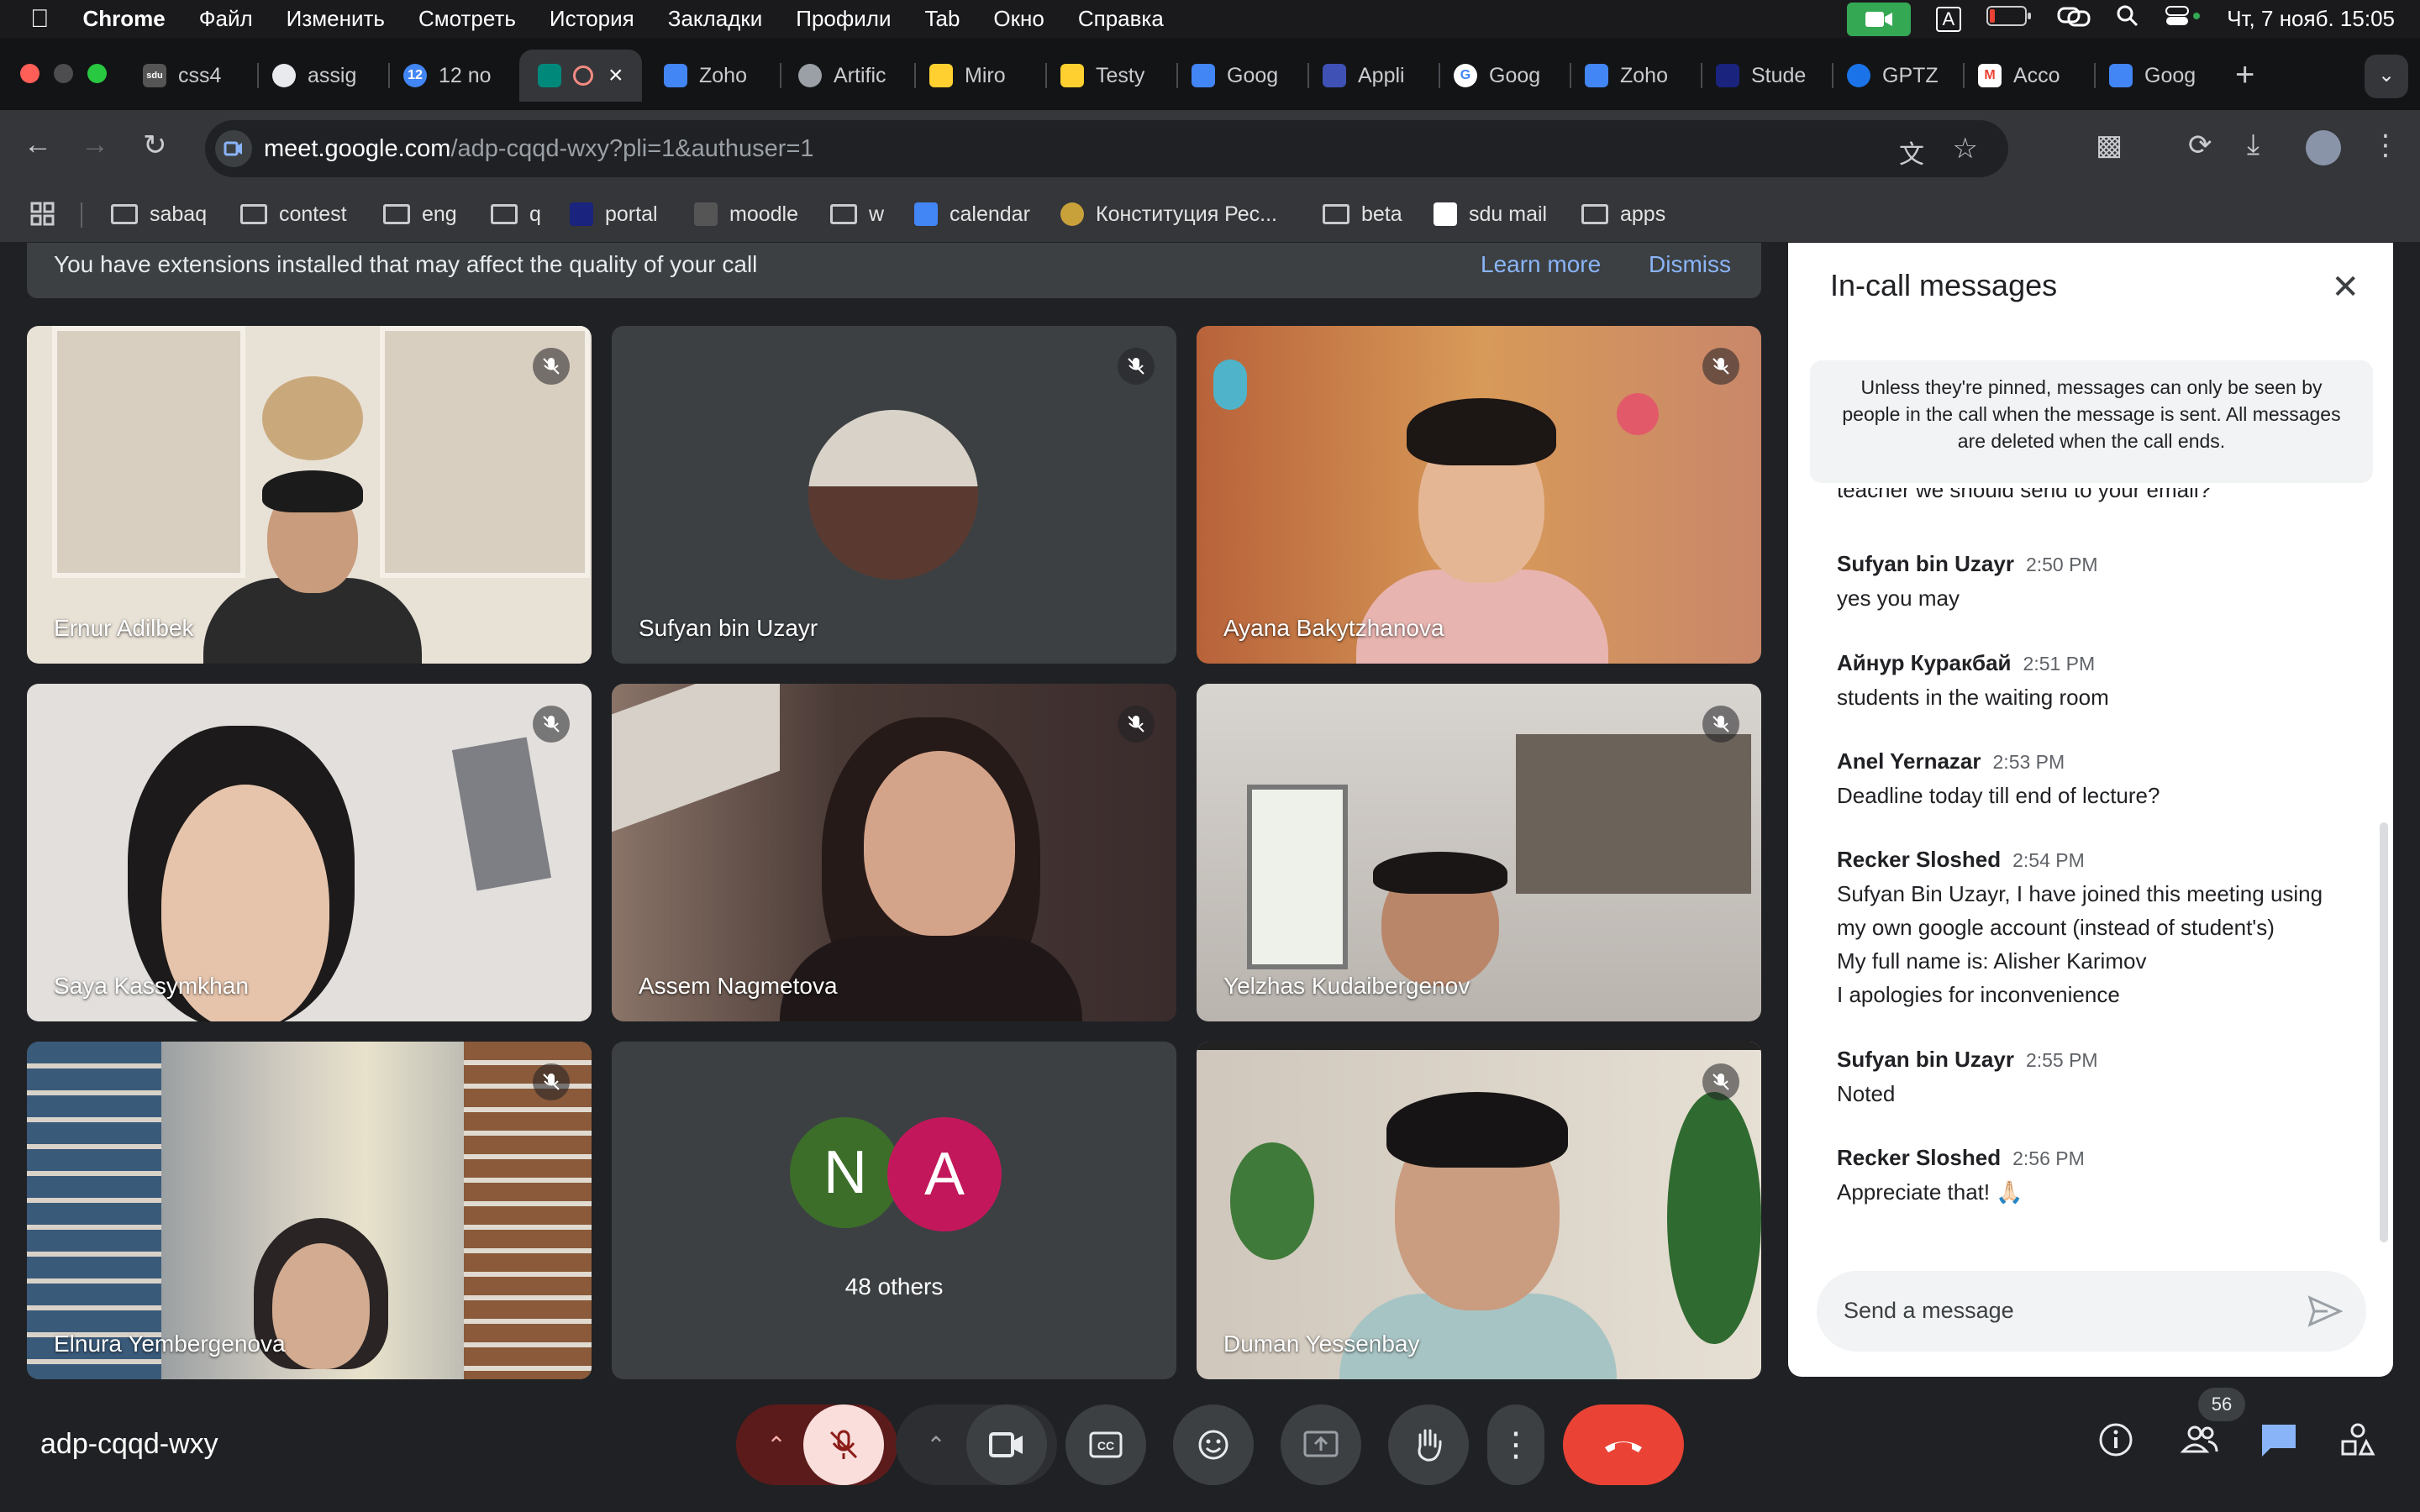 The width and height of the screenshot is (2420, 1512). I want to click on messages-scrollbar, so click(2384, 1032).